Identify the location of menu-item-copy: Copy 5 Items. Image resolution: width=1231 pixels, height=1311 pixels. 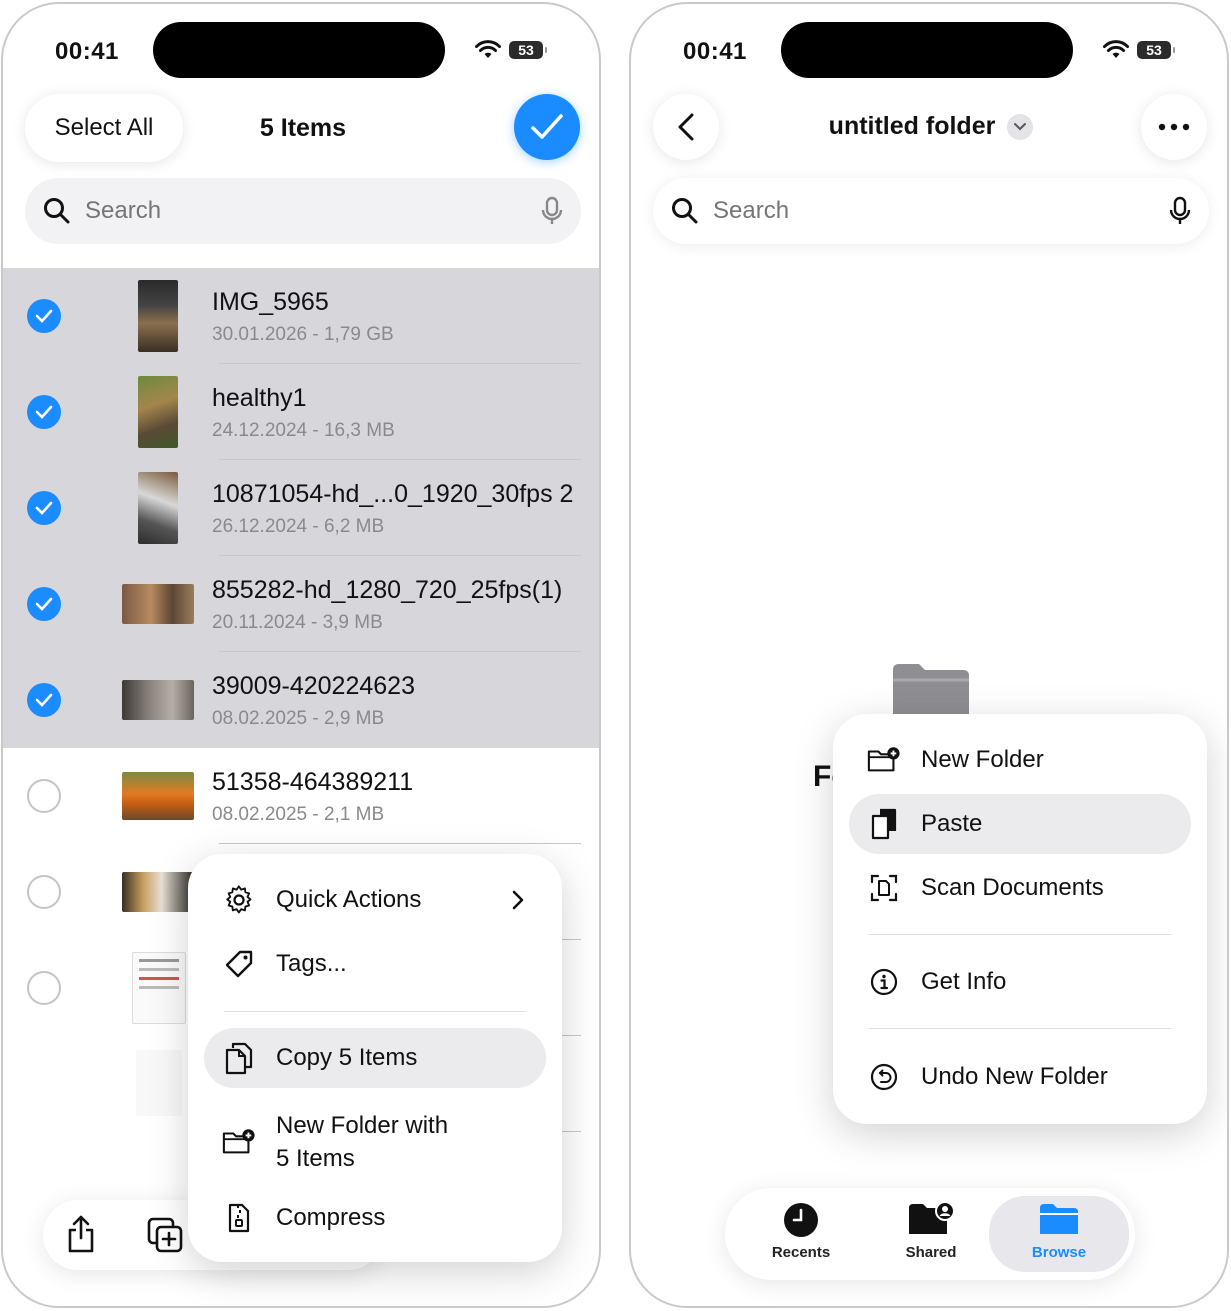
(375, 1058).